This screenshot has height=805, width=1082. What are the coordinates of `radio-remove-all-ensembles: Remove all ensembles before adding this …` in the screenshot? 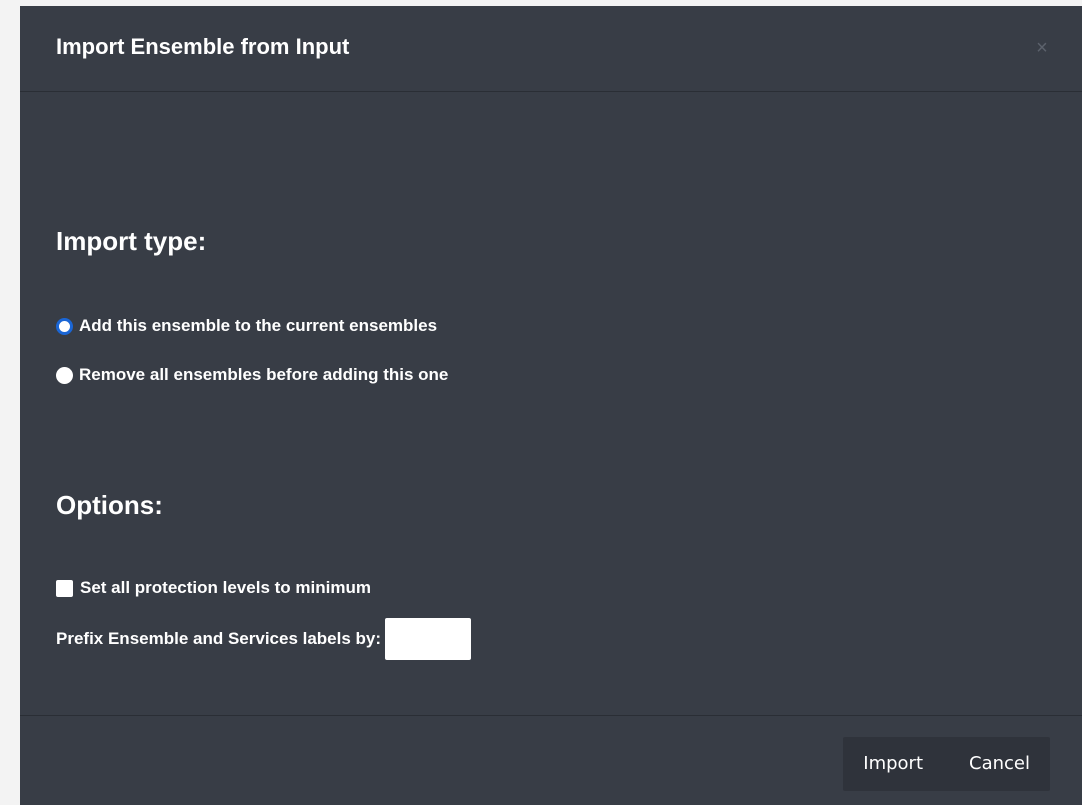 It's located at (252, 375).